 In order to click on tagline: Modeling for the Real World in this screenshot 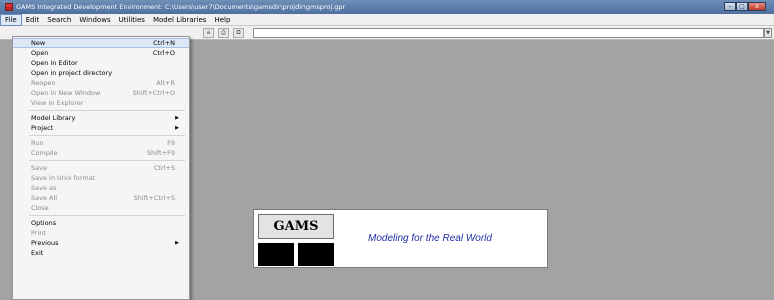, I will do `click(430, 238)`.